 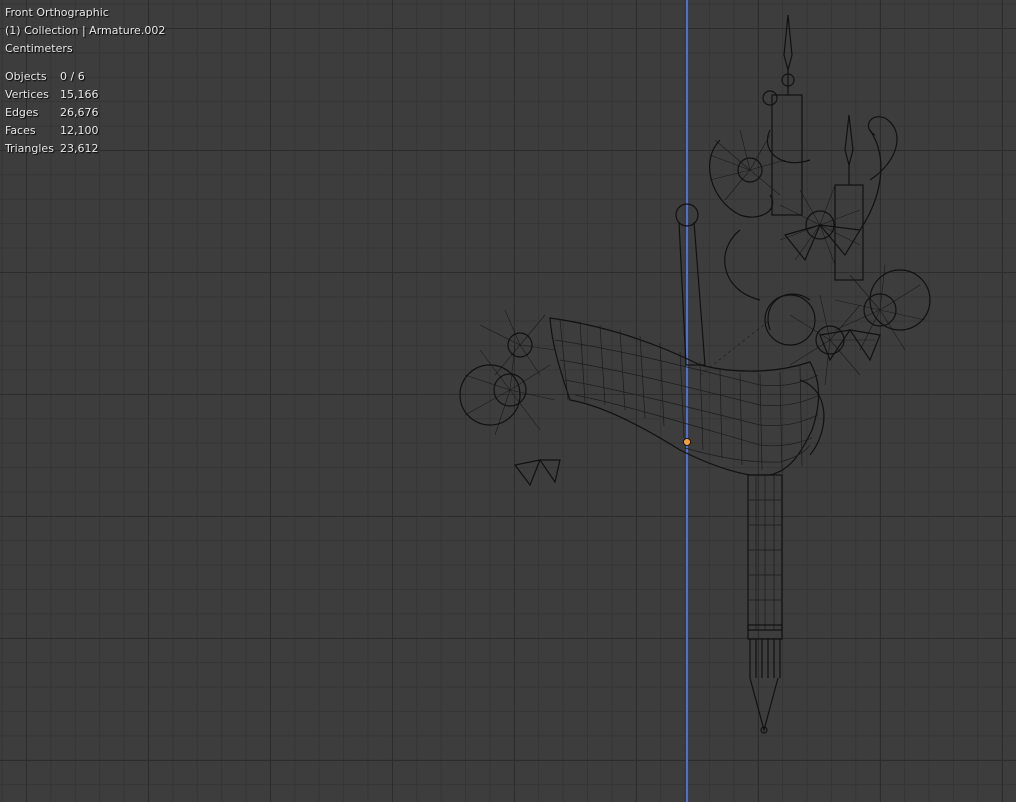 I want to click on stat-value: 26,676, so click(x=79, y=112).